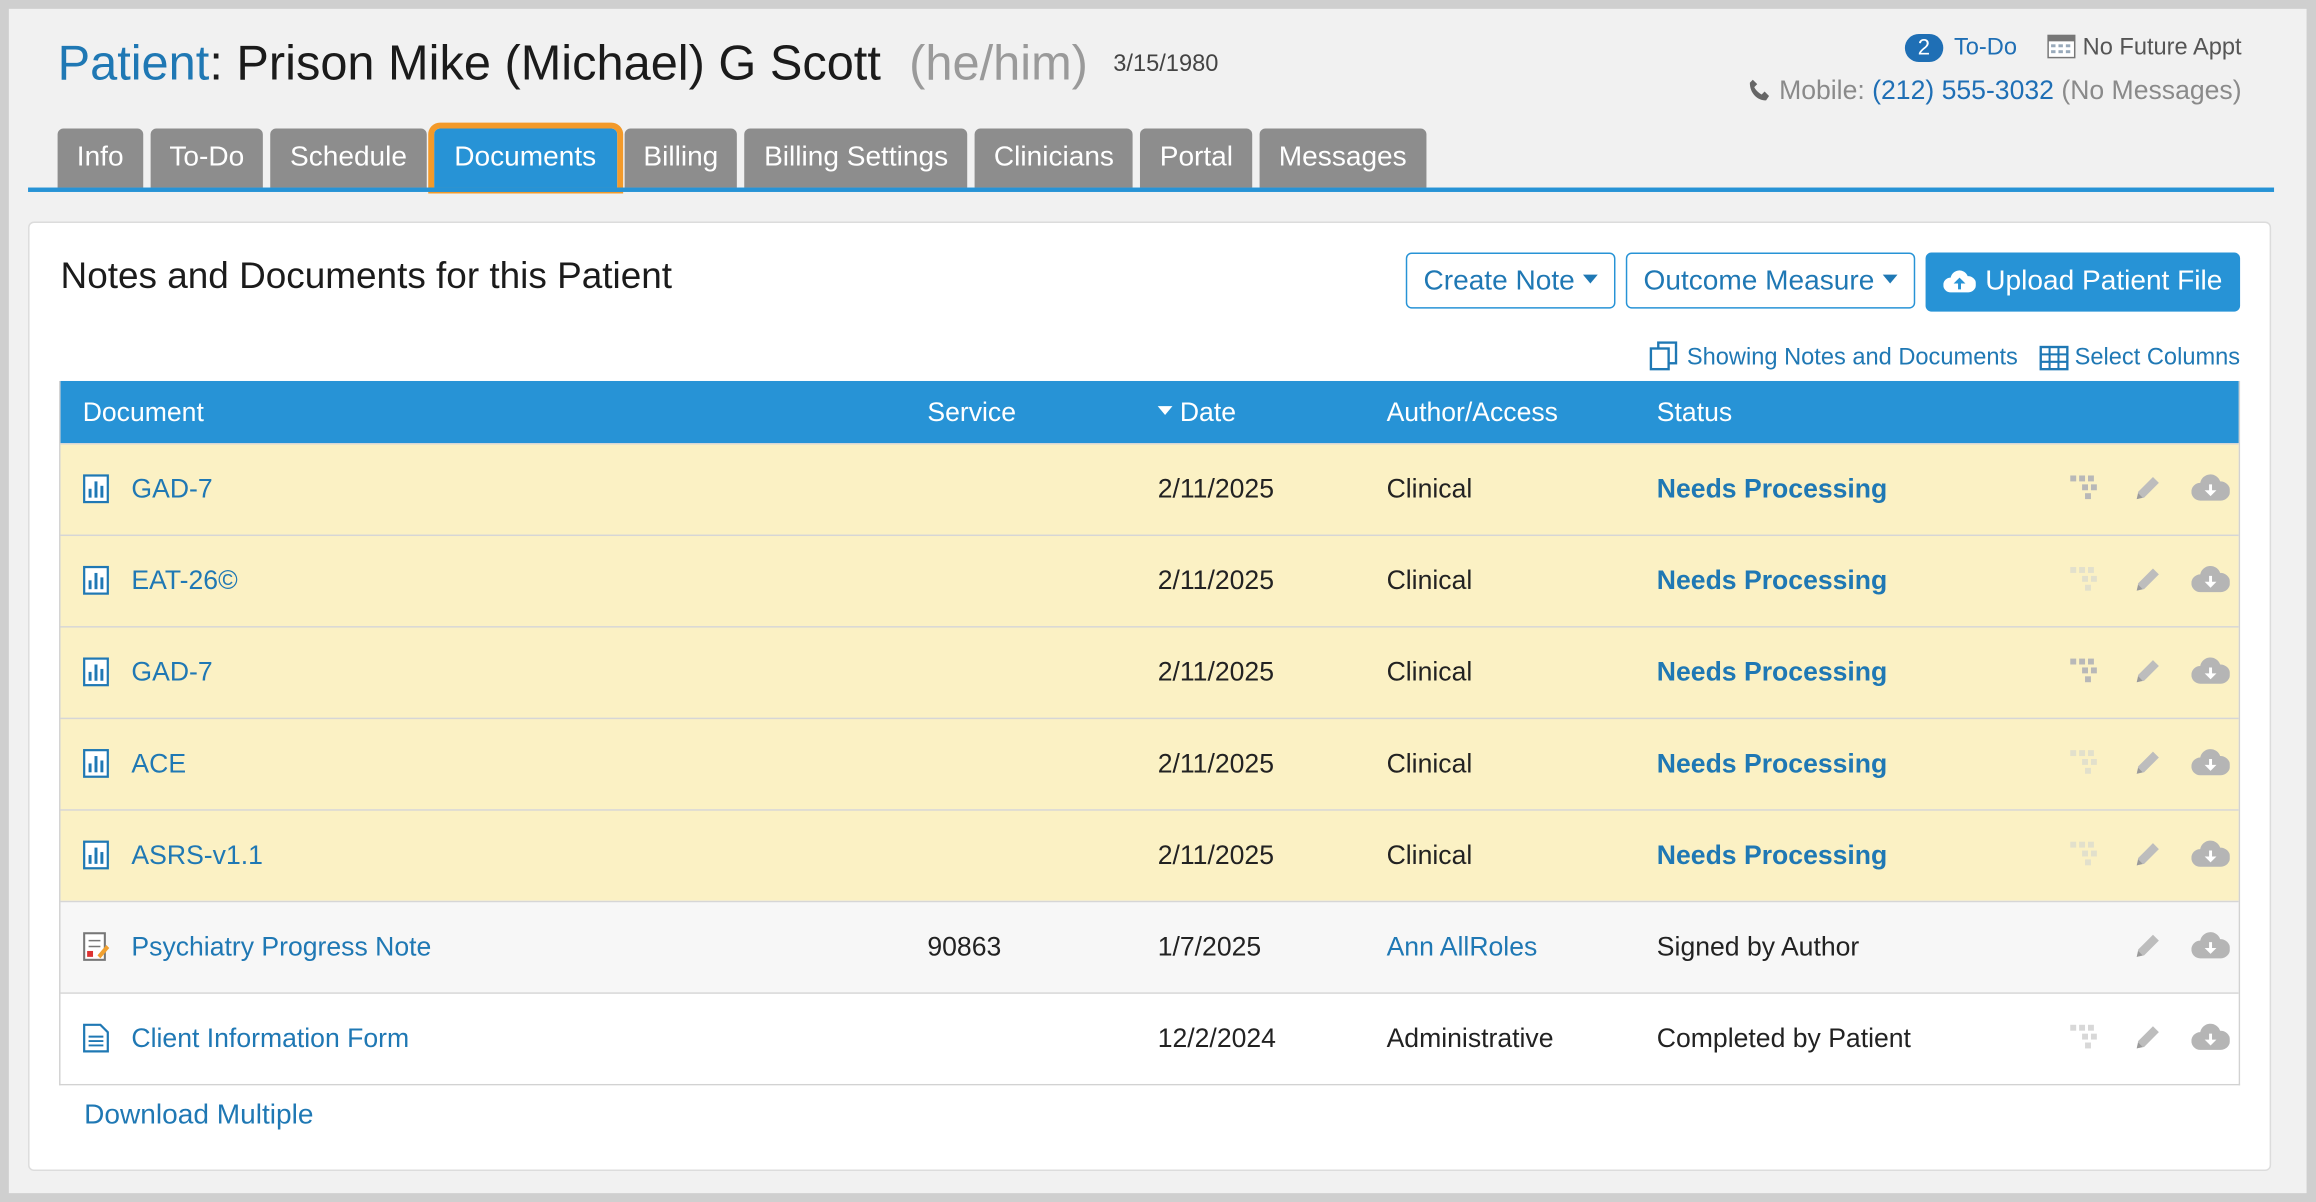 The width and height of the screenshot is (2316, 1202). Describe the element at coordinates (1783, 1038) in the screenshot. I see `document-status: Completed by Patient` at that location.